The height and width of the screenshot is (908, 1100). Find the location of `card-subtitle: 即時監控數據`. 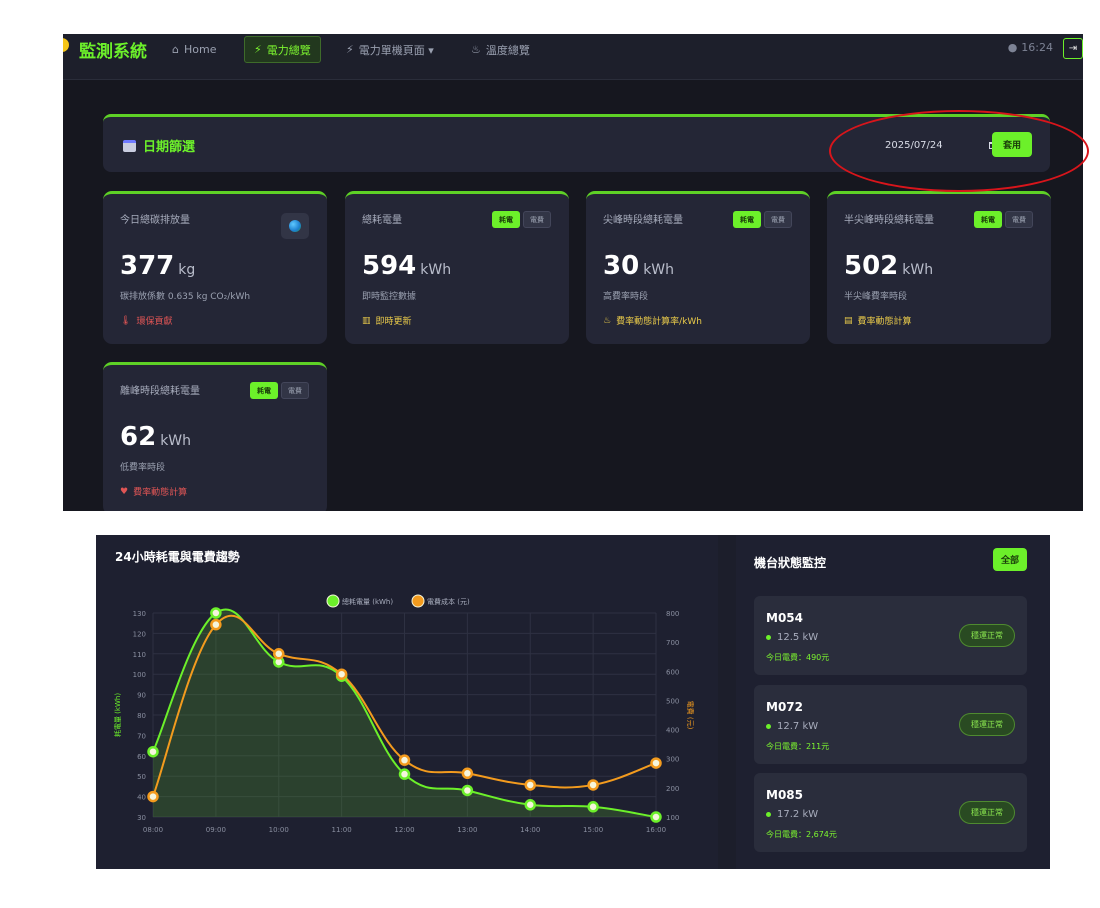

card-subtitle: 即時監控數據 is located at coordinates (389, 297).